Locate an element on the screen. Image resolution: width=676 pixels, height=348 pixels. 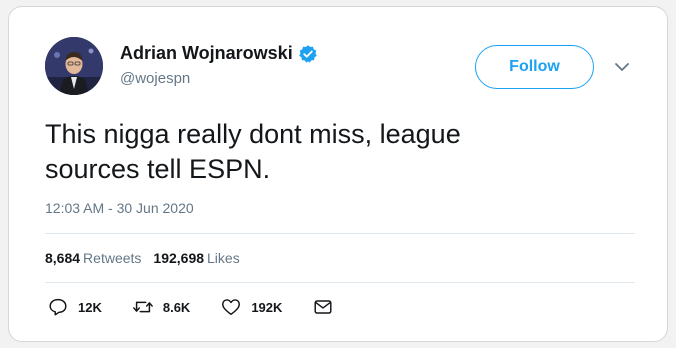
retweets-stat: 8,684 Retweets is located at coordinates (93, 258).